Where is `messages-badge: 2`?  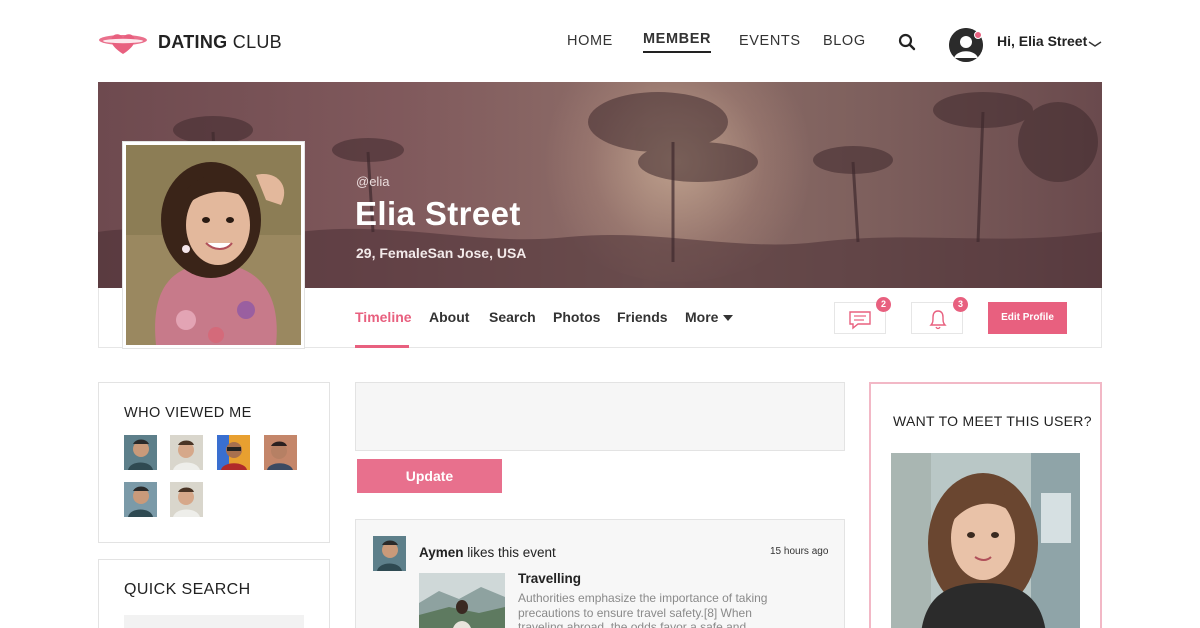 messages-badge: 2 is located at coordinates (883, 304).